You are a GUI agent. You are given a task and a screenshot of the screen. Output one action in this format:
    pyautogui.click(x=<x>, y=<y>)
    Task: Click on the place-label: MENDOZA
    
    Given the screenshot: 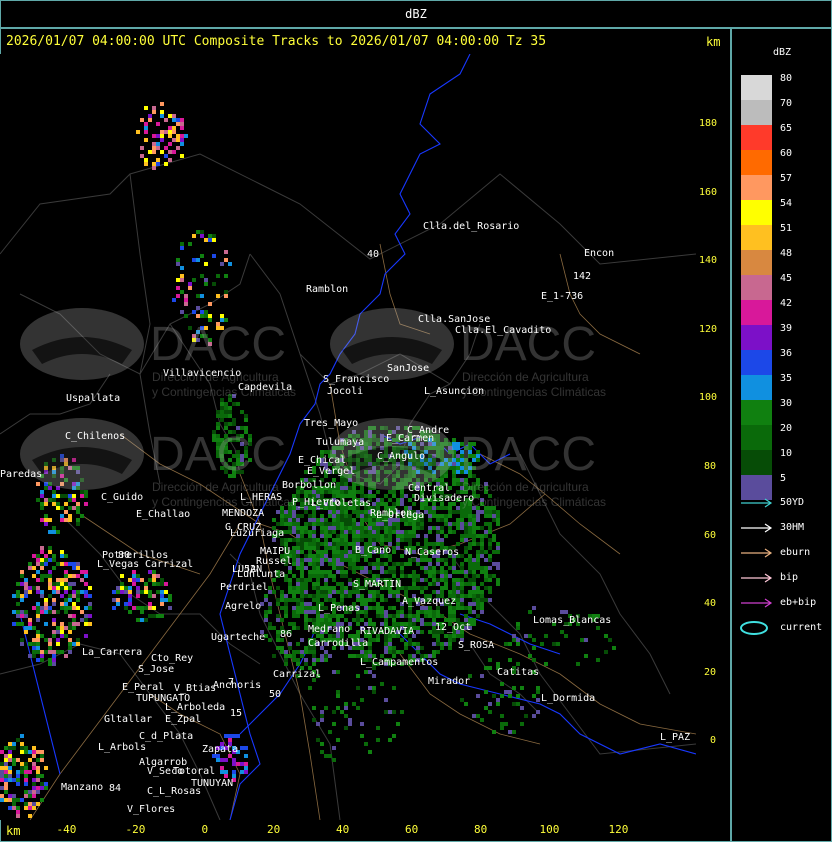 What is the action you would take?
    pyautogui.click(x=243, y=513)
    